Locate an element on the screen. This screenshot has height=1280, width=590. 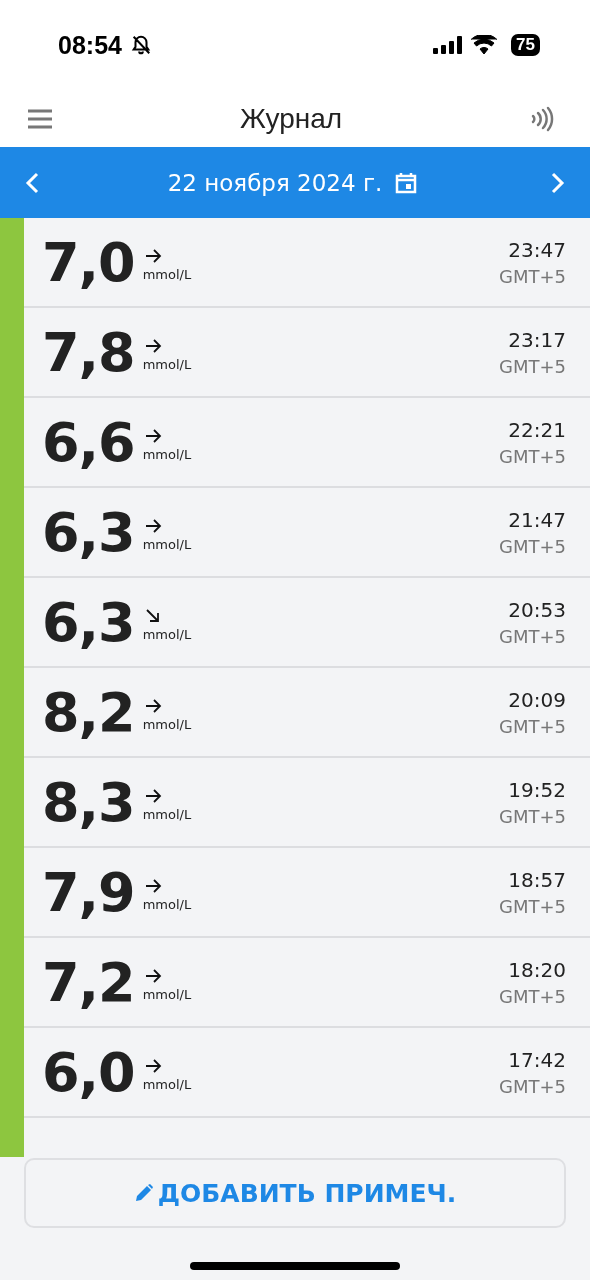
signal-icon is located at coordinates (448, 45).